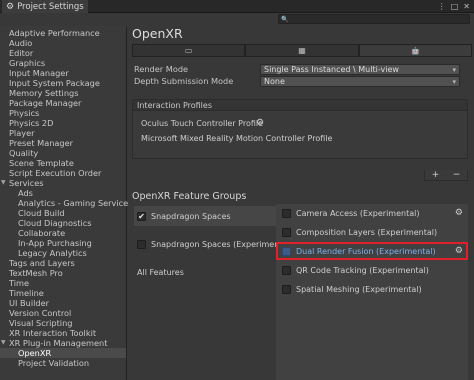 Image resolution: width=474 pixels, height=380 pixels. Describe the element at coordinates (63, 93) in the screenshot. I see `sidebar-item-memory-settings: Memory Settings` at that location.